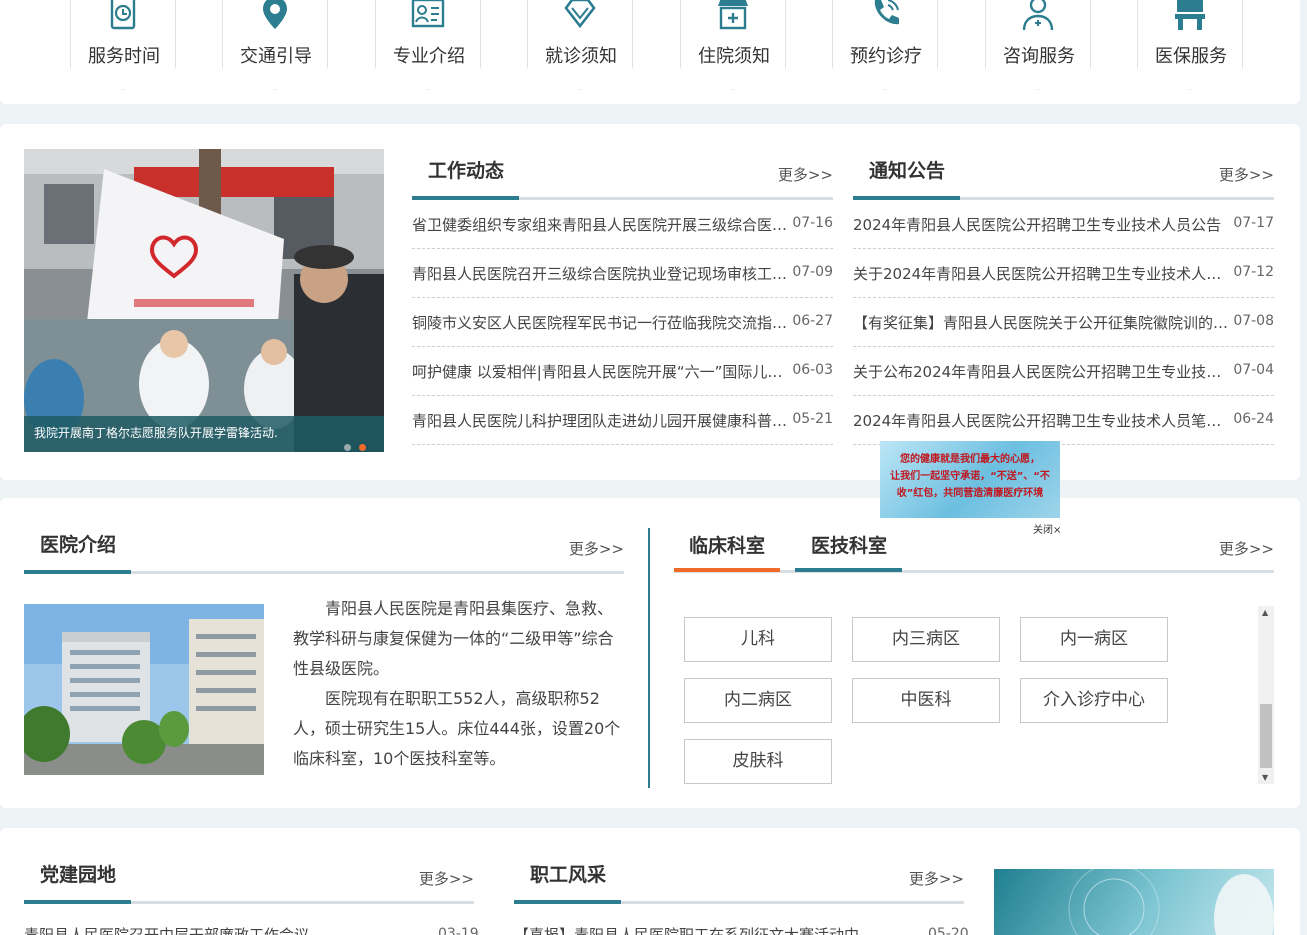 The width and height of the screenshot is (1307, 935). I want to click on news-carousel: 我院开展南丁格尔志愿服务队开展学雷锋活动., so click(204, 300).